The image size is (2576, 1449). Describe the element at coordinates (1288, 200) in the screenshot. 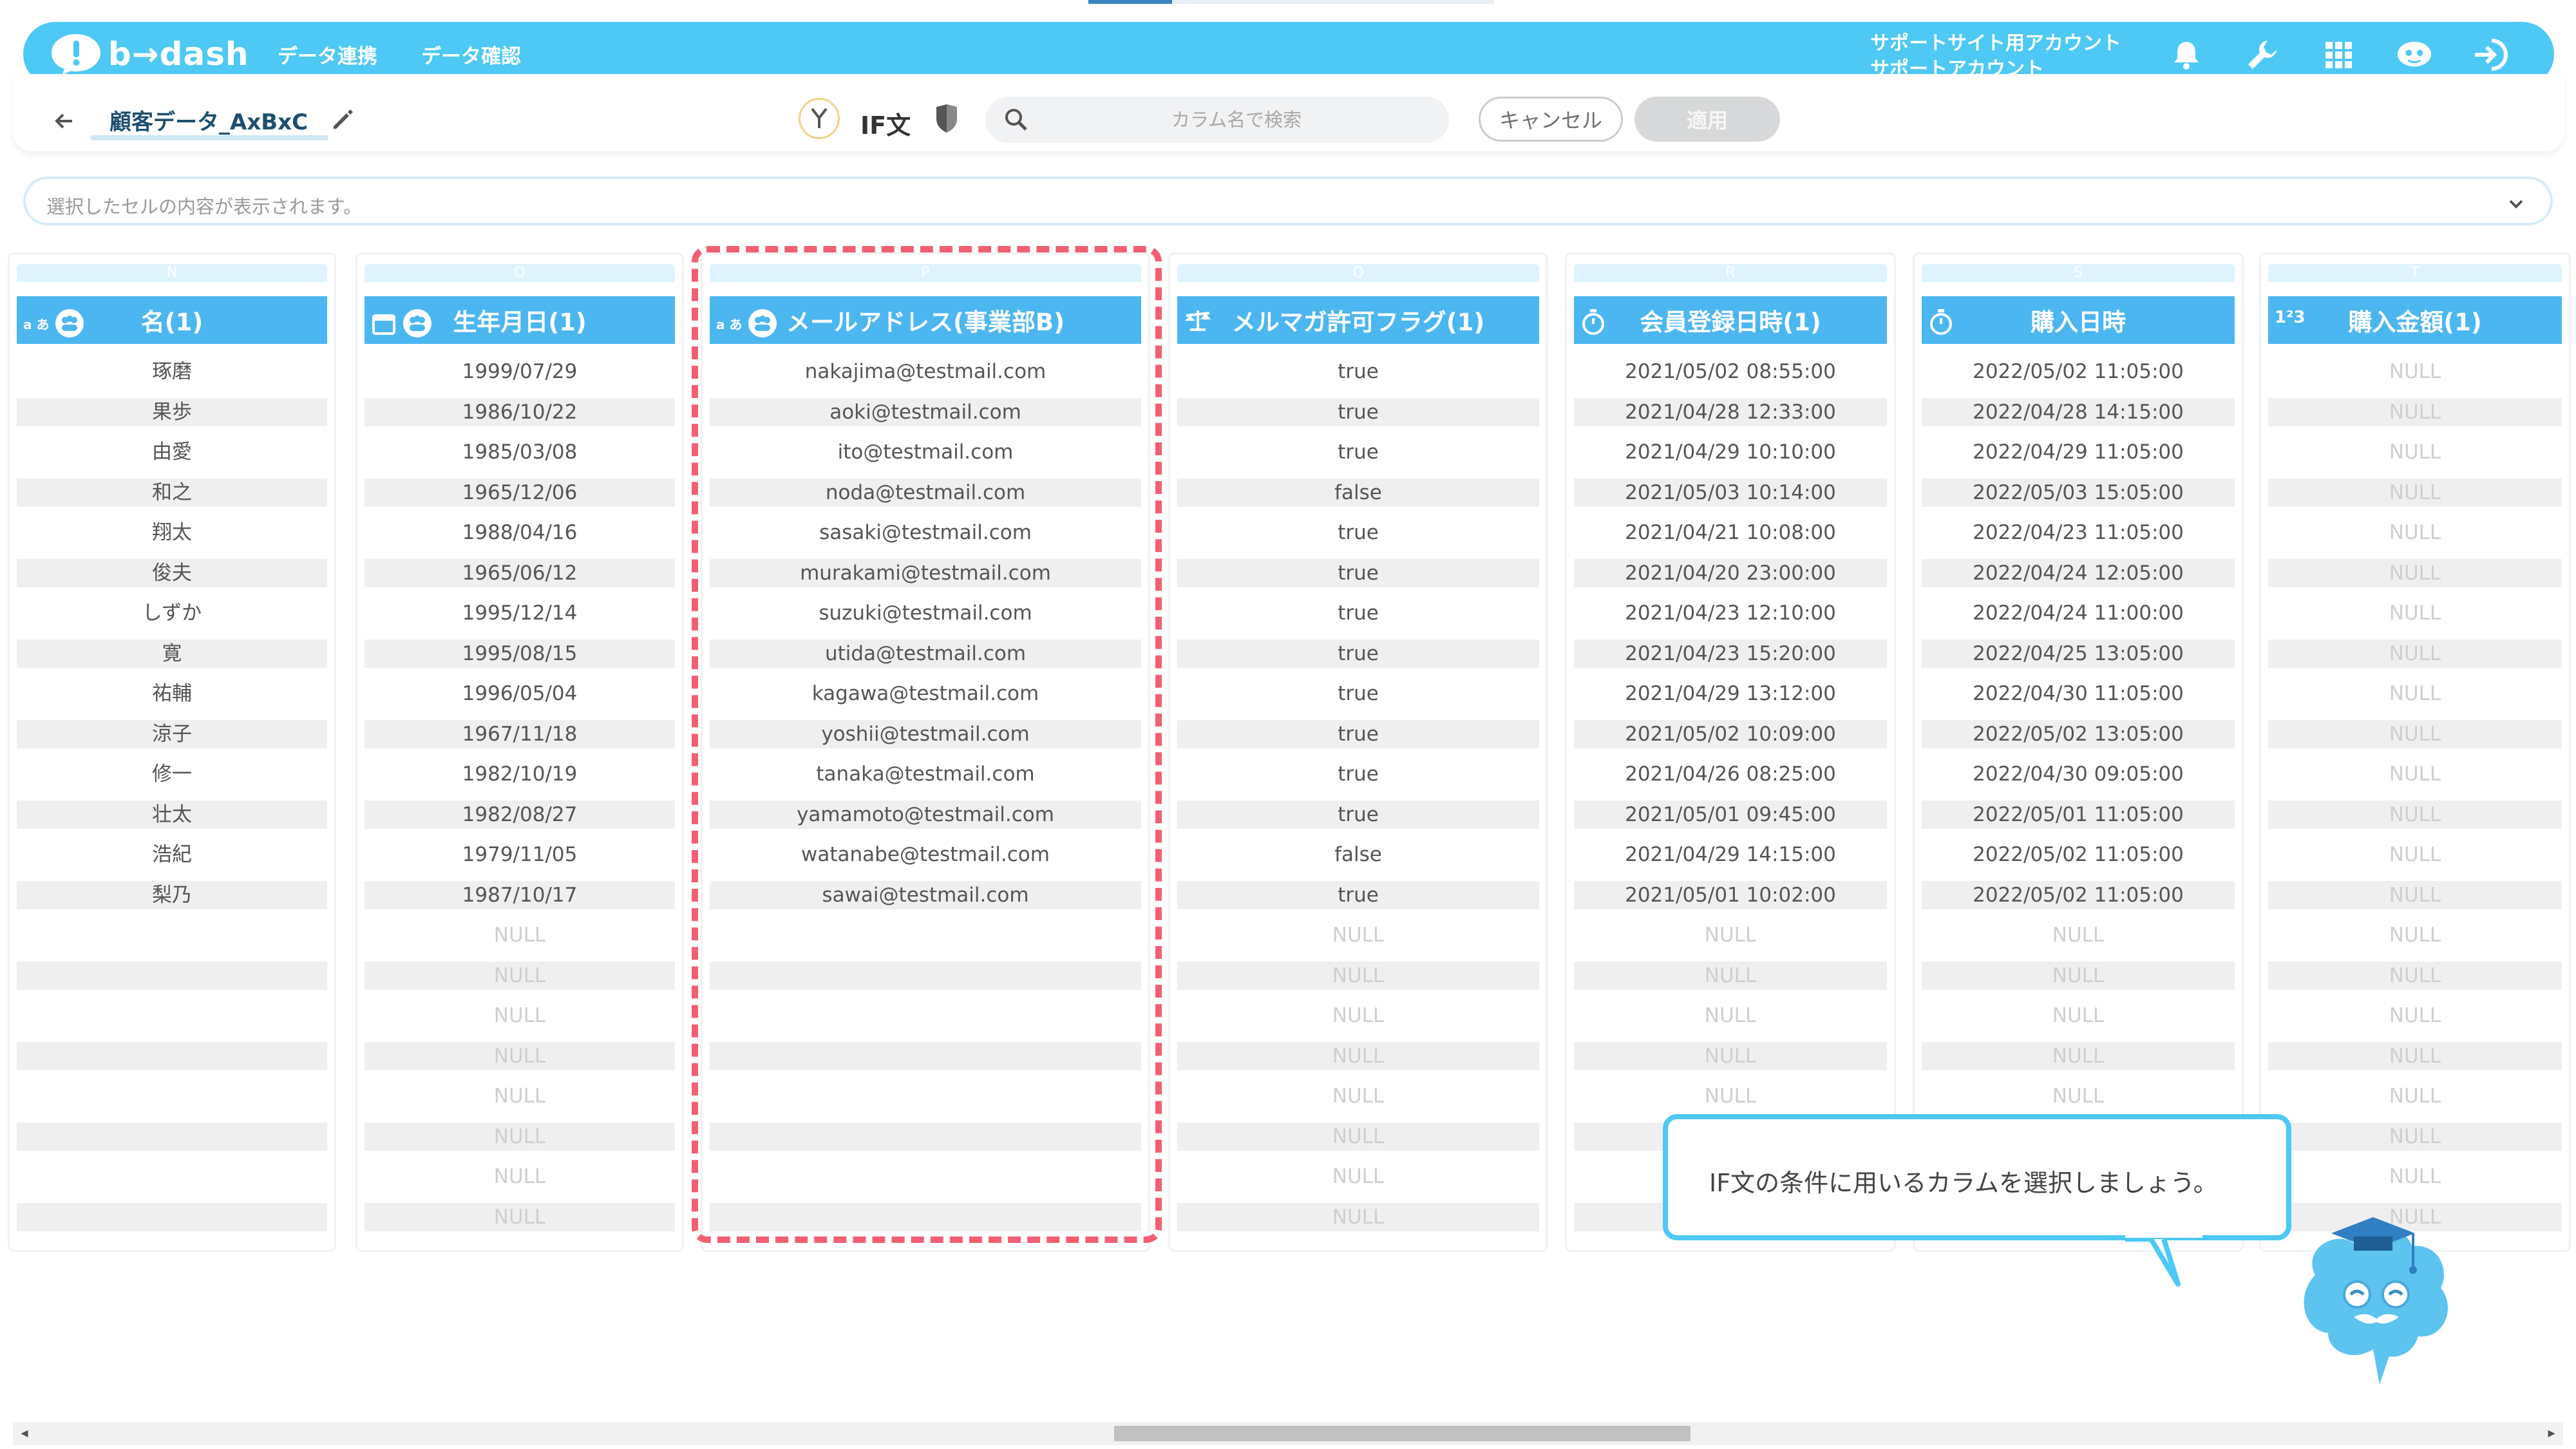

I see `cell-preview: 選択したセルの内容が表示されます。` at that location.